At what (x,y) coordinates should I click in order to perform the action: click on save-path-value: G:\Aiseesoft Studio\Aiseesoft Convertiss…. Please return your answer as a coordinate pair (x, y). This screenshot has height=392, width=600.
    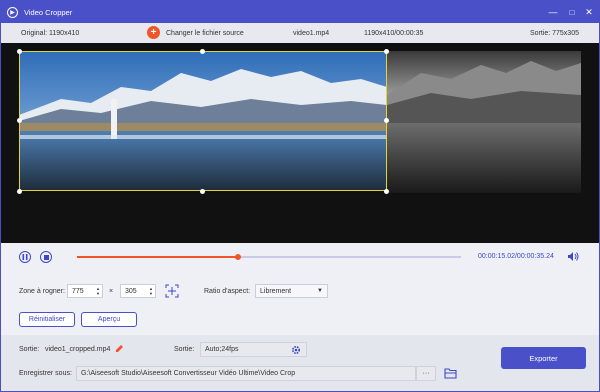
    Looking at the image, I should click on (188, 373).